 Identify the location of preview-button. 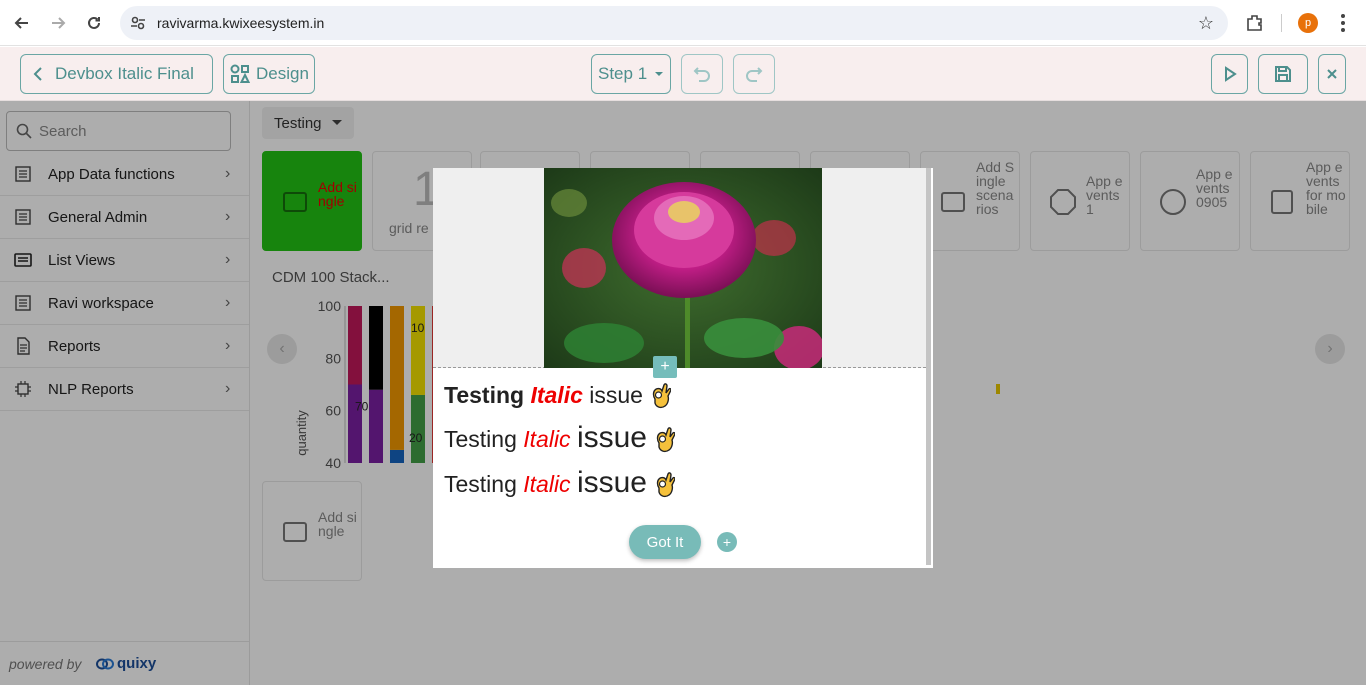
(1229, 74).